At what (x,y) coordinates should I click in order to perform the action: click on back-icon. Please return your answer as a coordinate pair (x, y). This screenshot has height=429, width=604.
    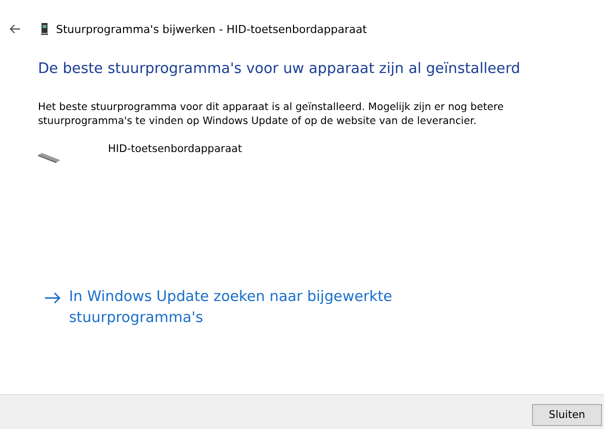
    Looking at the image, I should click on (15, 29).